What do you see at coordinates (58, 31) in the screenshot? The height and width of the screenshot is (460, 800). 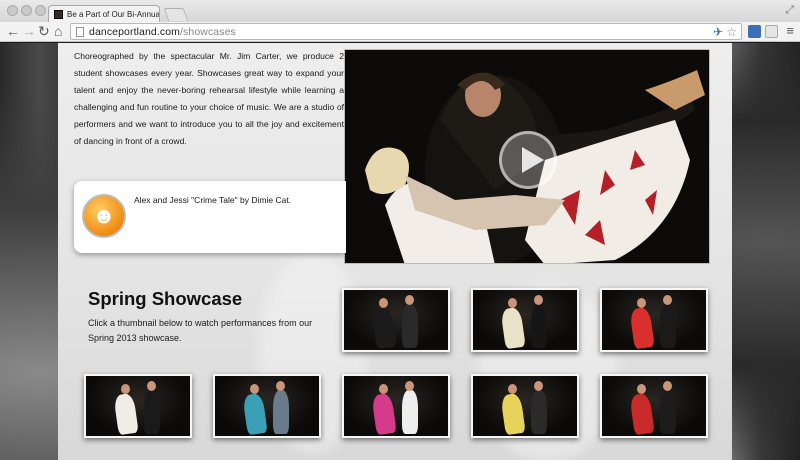 I see `home-icon: ⌂` at bounding box center [58, 31].